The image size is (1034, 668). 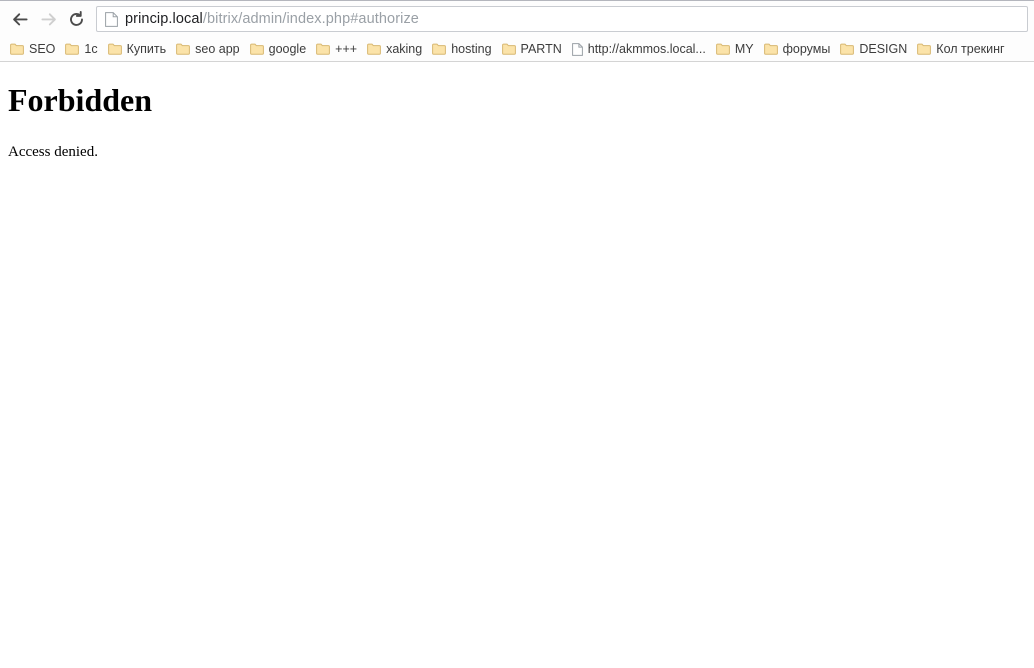 I want to click on bookmark-item: hosting, so click(x=462, y=49).